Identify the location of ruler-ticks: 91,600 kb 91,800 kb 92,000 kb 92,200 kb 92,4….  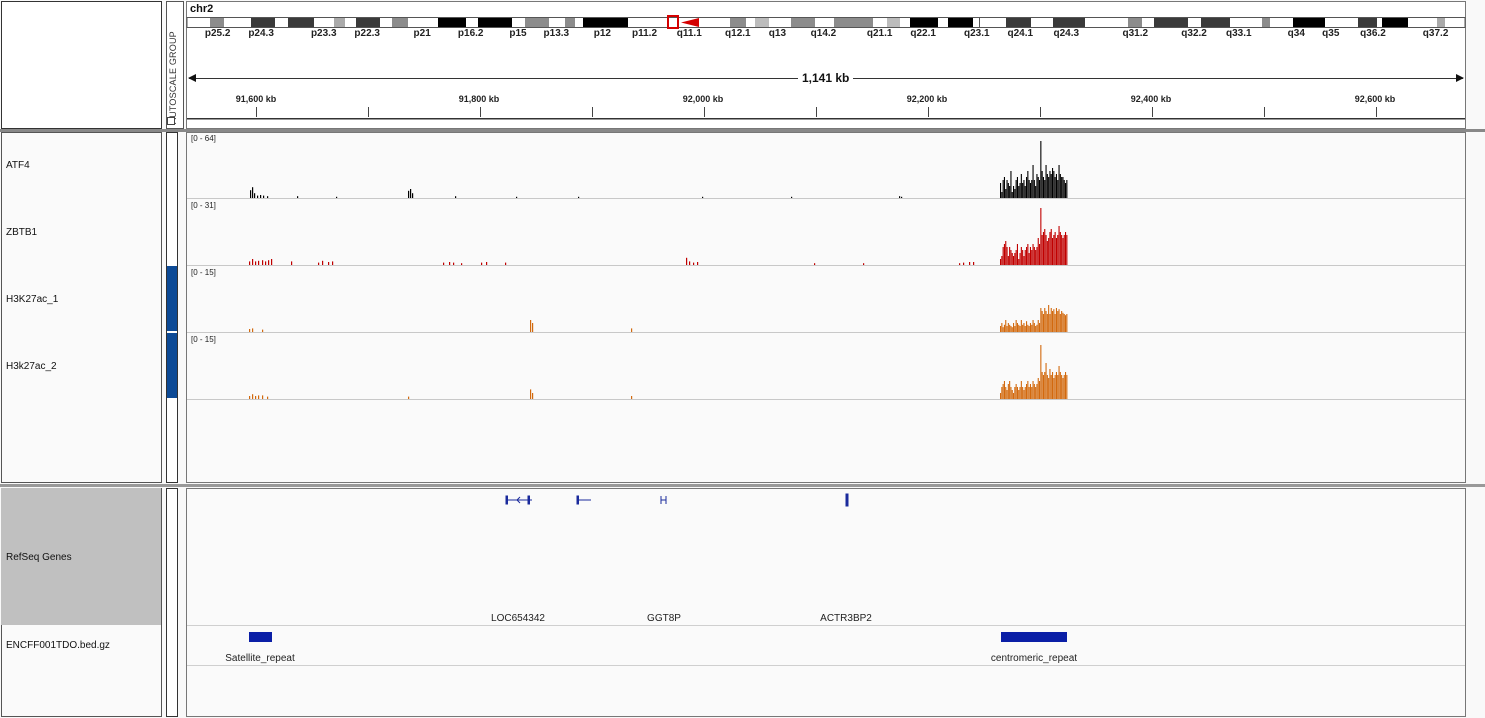
(826, 106).